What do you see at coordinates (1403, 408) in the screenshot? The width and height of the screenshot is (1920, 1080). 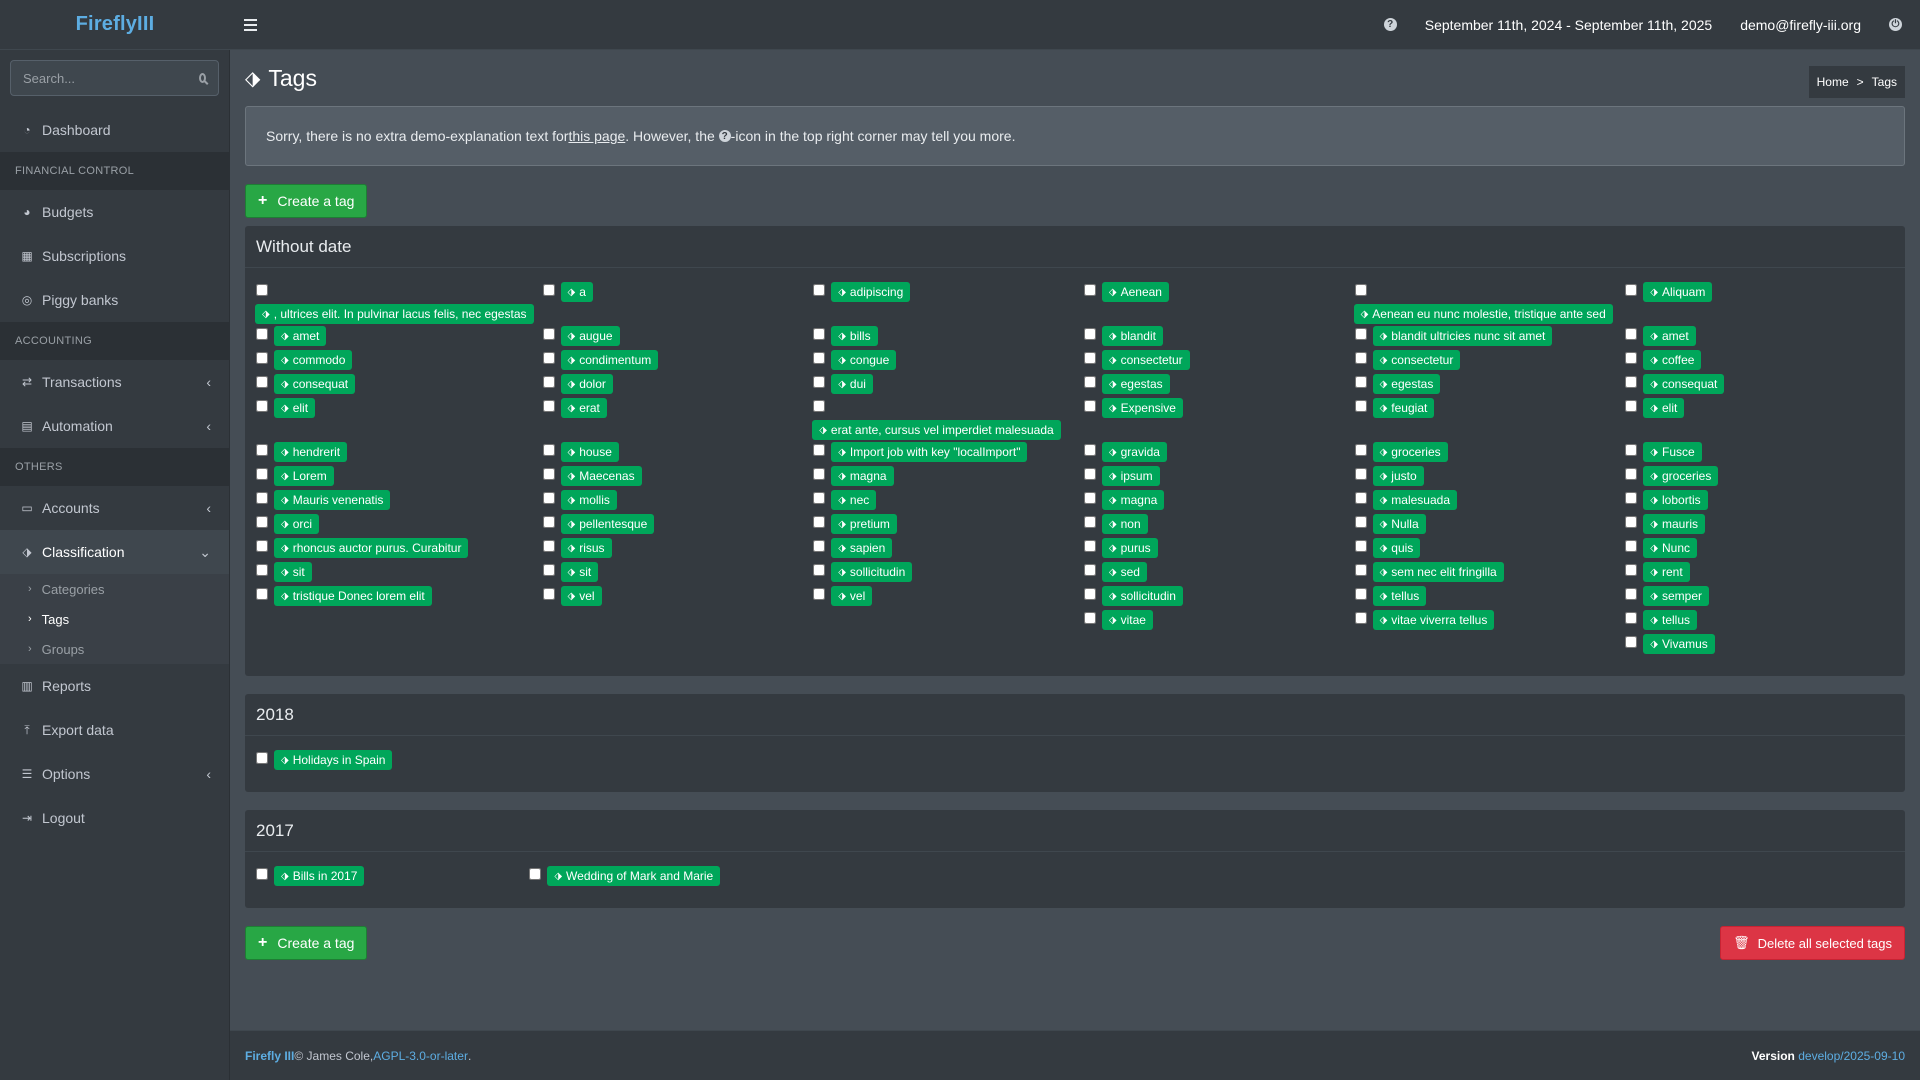 I see `tag-label: ⬗ feugiat` at bounding box center [1403, 408].